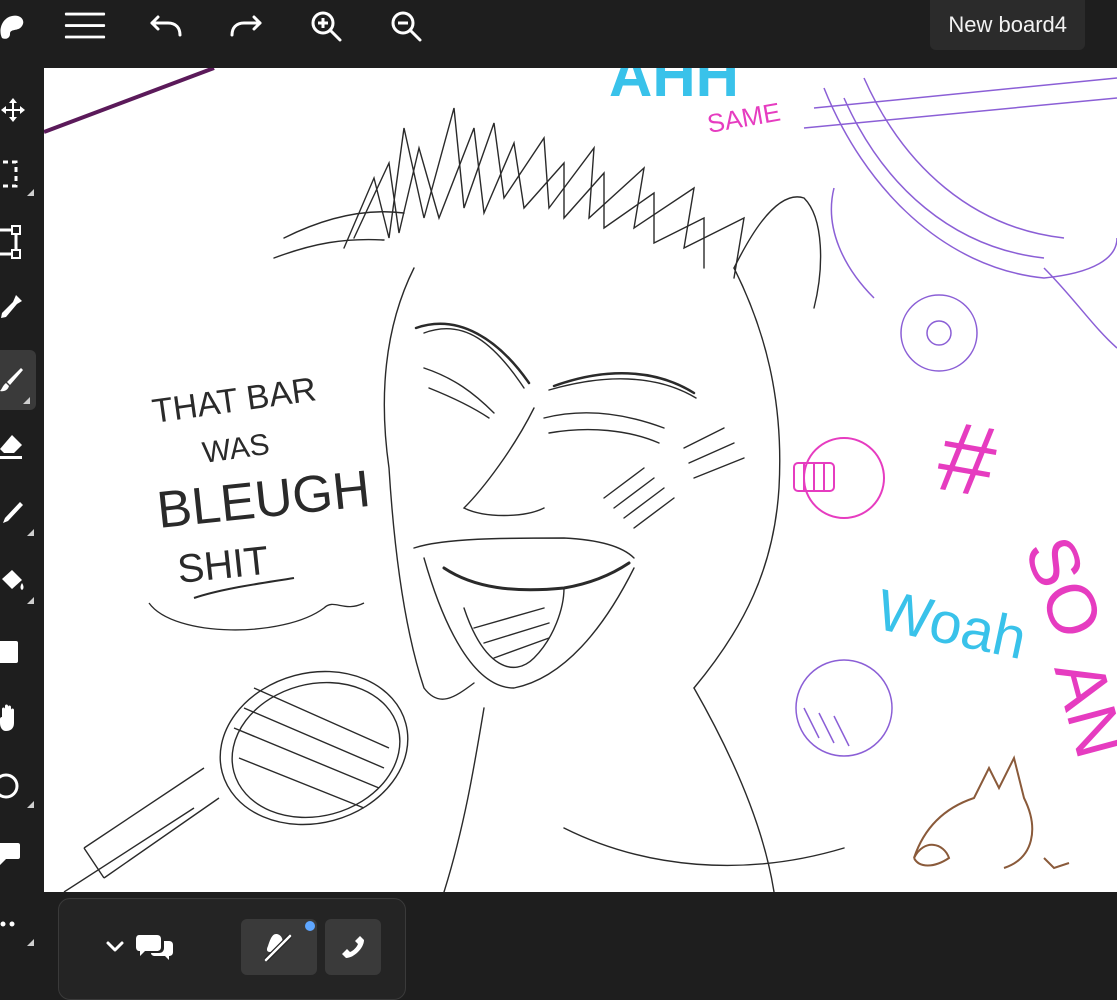 The height and width of the screenshot is (1000, 1117). I want to click on pen-tool, so click(20, 514).